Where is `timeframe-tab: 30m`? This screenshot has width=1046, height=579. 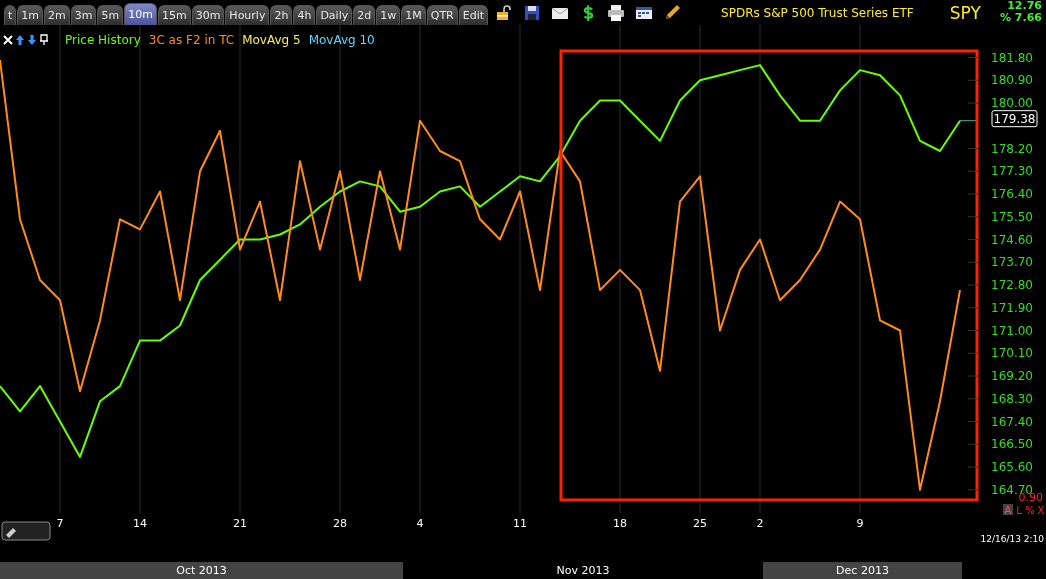 timeframe-tab: 30m is located at coordinates (208, 15).